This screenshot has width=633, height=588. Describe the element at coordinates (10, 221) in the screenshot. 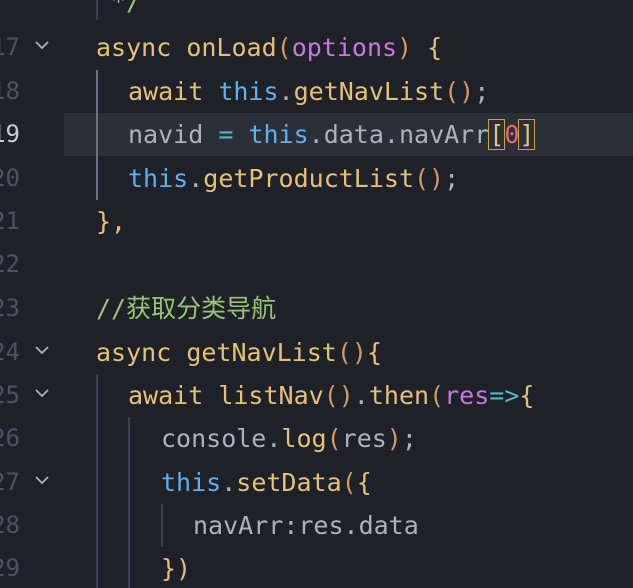

I see `line-number: 21` at that location.